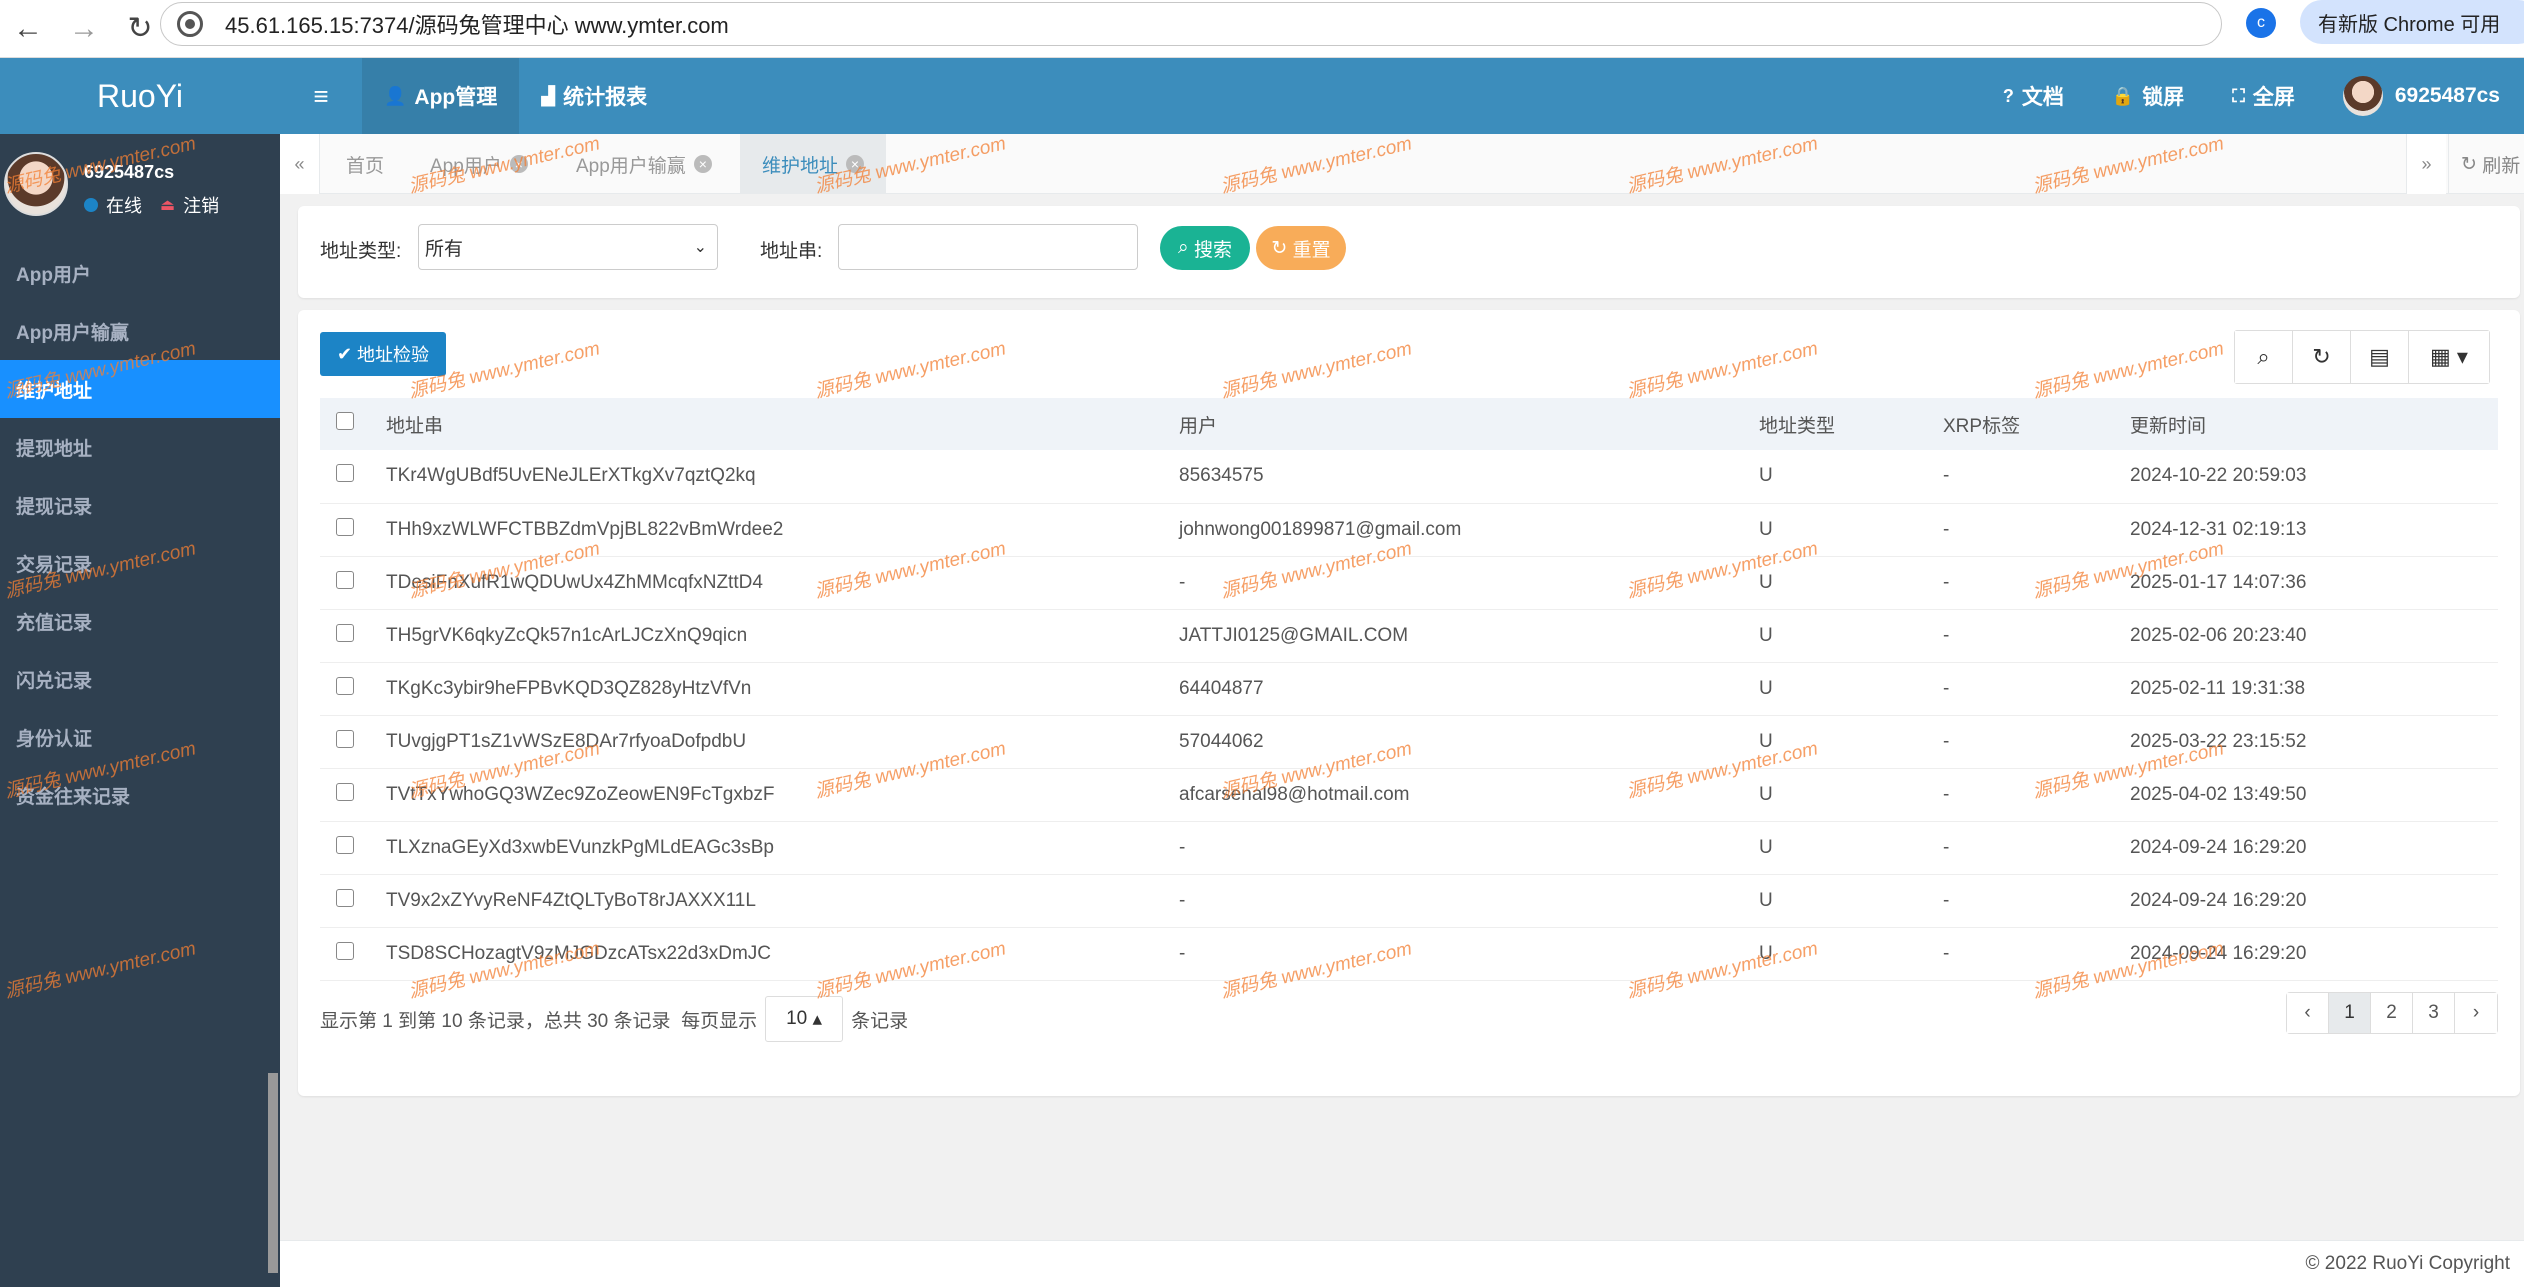 The height and width of the screenshot is (1287, 2524). Describe the element at coordinates (1851, 424) in the screenshot. I see `col-address-type: 地址类型` at that location.